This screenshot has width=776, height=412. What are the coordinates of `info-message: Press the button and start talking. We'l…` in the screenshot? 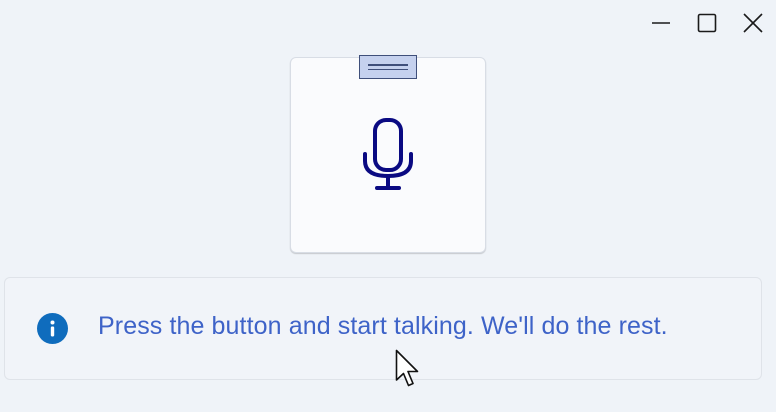 It's located at (383, 326).